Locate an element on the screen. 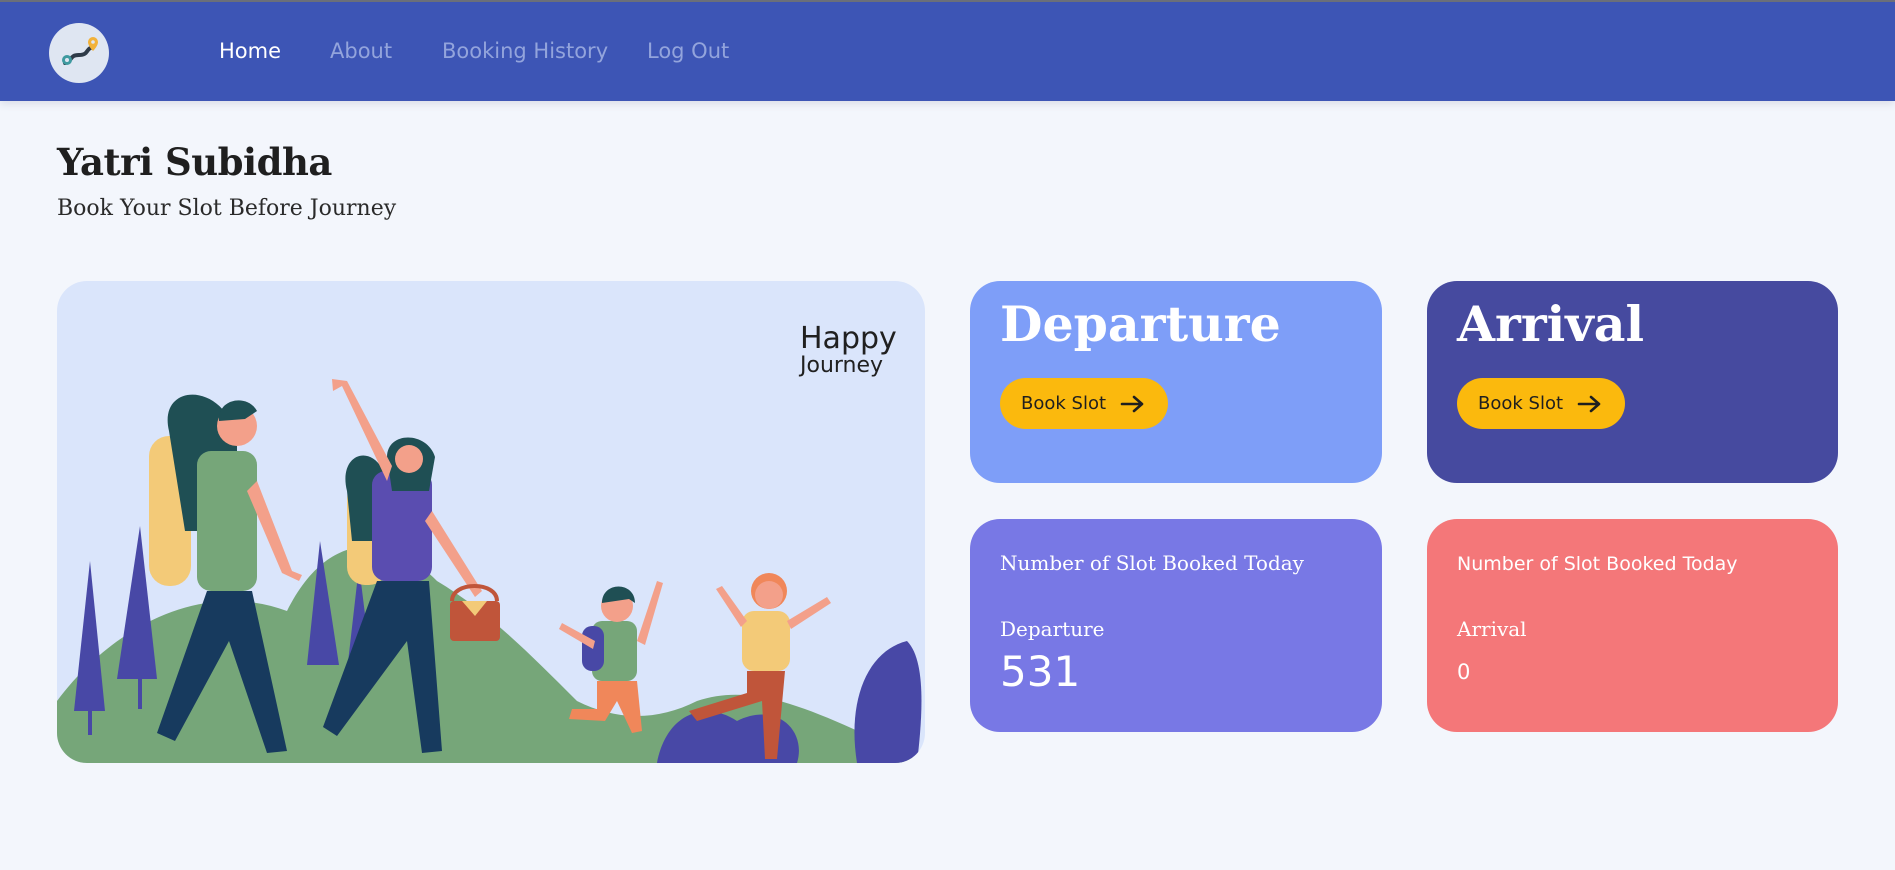 The width and height of the screenshot is (1895, 870). departure-book-slot-button: Book Slot is located at coordinates (1084, 403).